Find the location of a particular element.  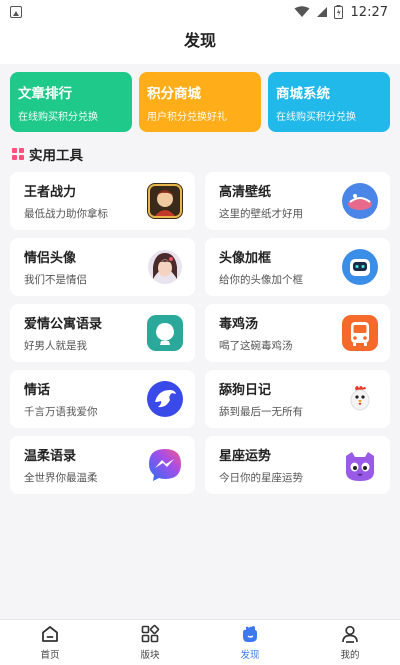

rooster-icon is located at coordinates (360, 399).